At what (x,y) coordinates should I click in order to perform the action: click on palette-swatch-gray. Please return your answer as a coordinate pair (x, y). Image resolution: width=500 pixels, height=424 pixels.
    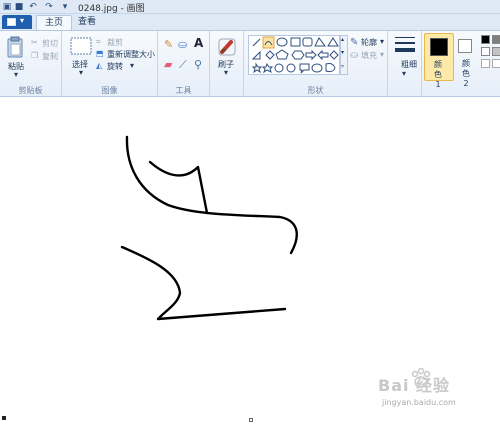
    Looking at the image, I should click on (496, 39).